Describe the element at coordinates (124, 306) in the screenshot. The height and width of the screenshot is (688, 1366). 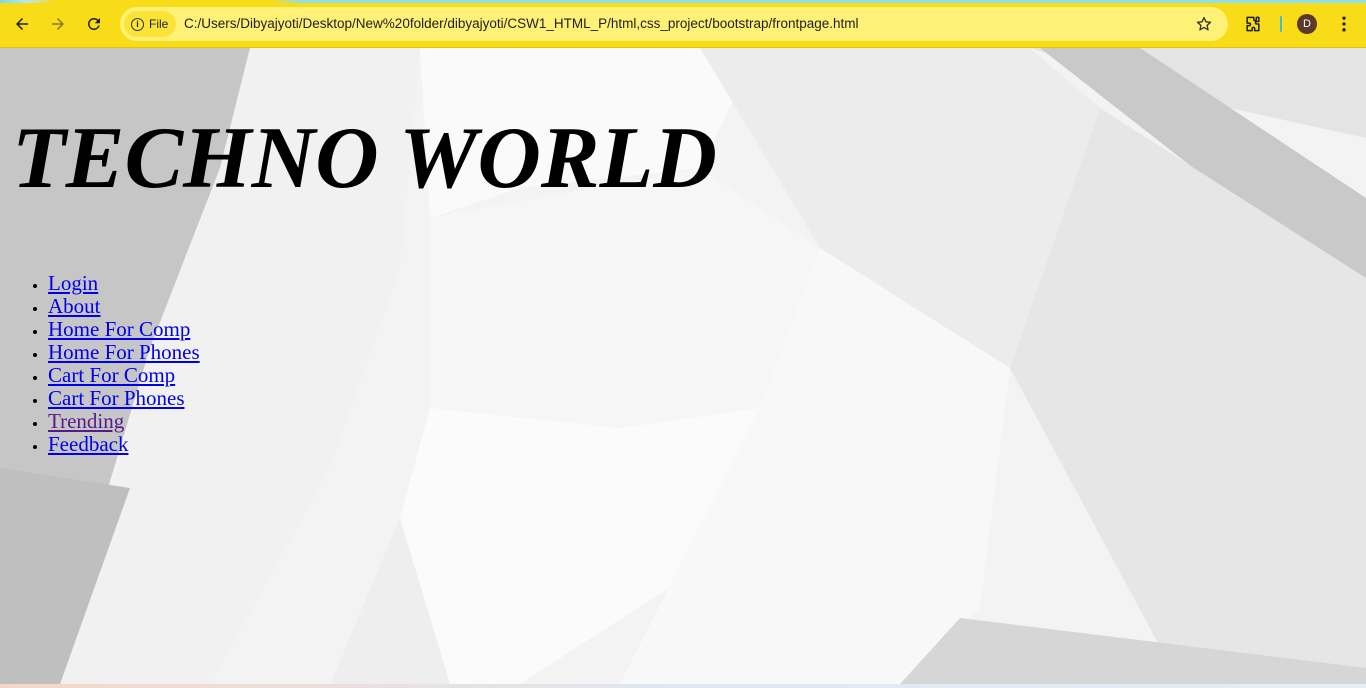
I see `nav-item-about: About` at that location.